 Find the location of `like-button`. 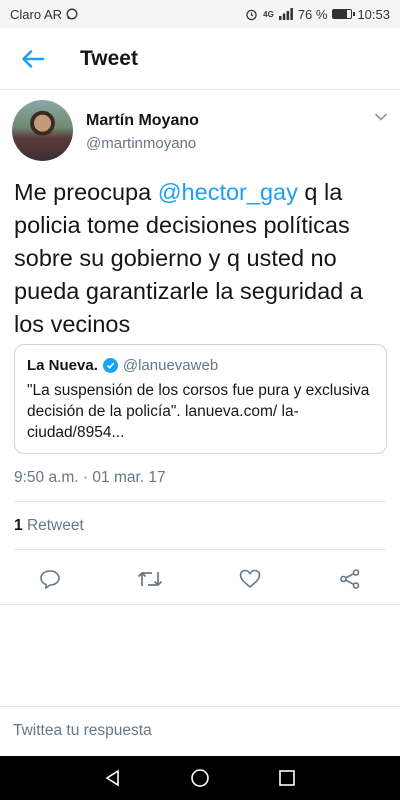

like-button is located at coordinates (250, 579).